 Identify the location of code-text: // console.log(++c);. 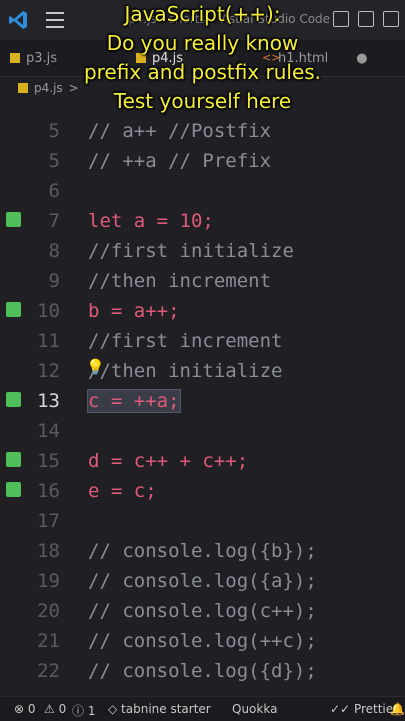
(202, 641).